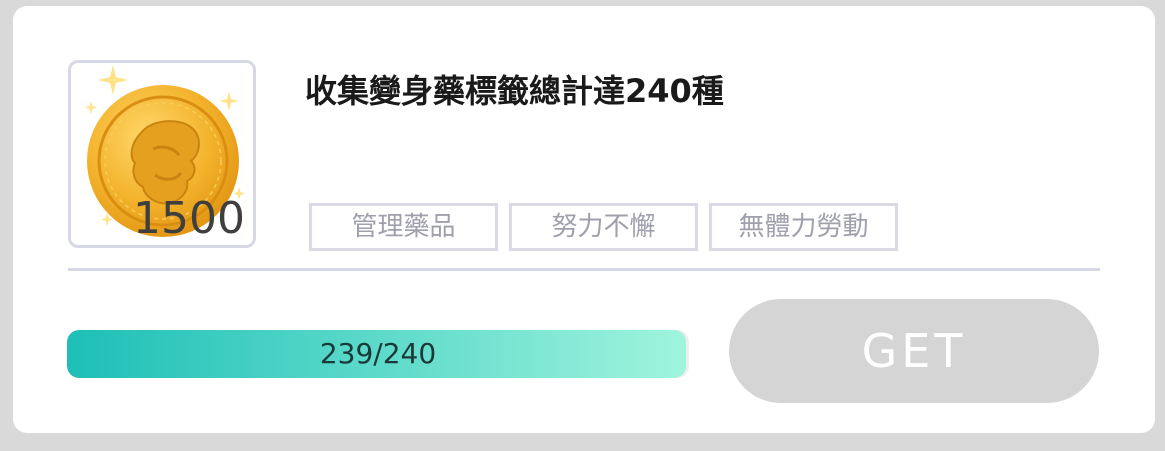 The height and width of the screenshot is (451, 1165). What do you see at coordinates (162, 154) in the screenshot?
I see `reward-item: 1500` at bounding box center [162, 154].